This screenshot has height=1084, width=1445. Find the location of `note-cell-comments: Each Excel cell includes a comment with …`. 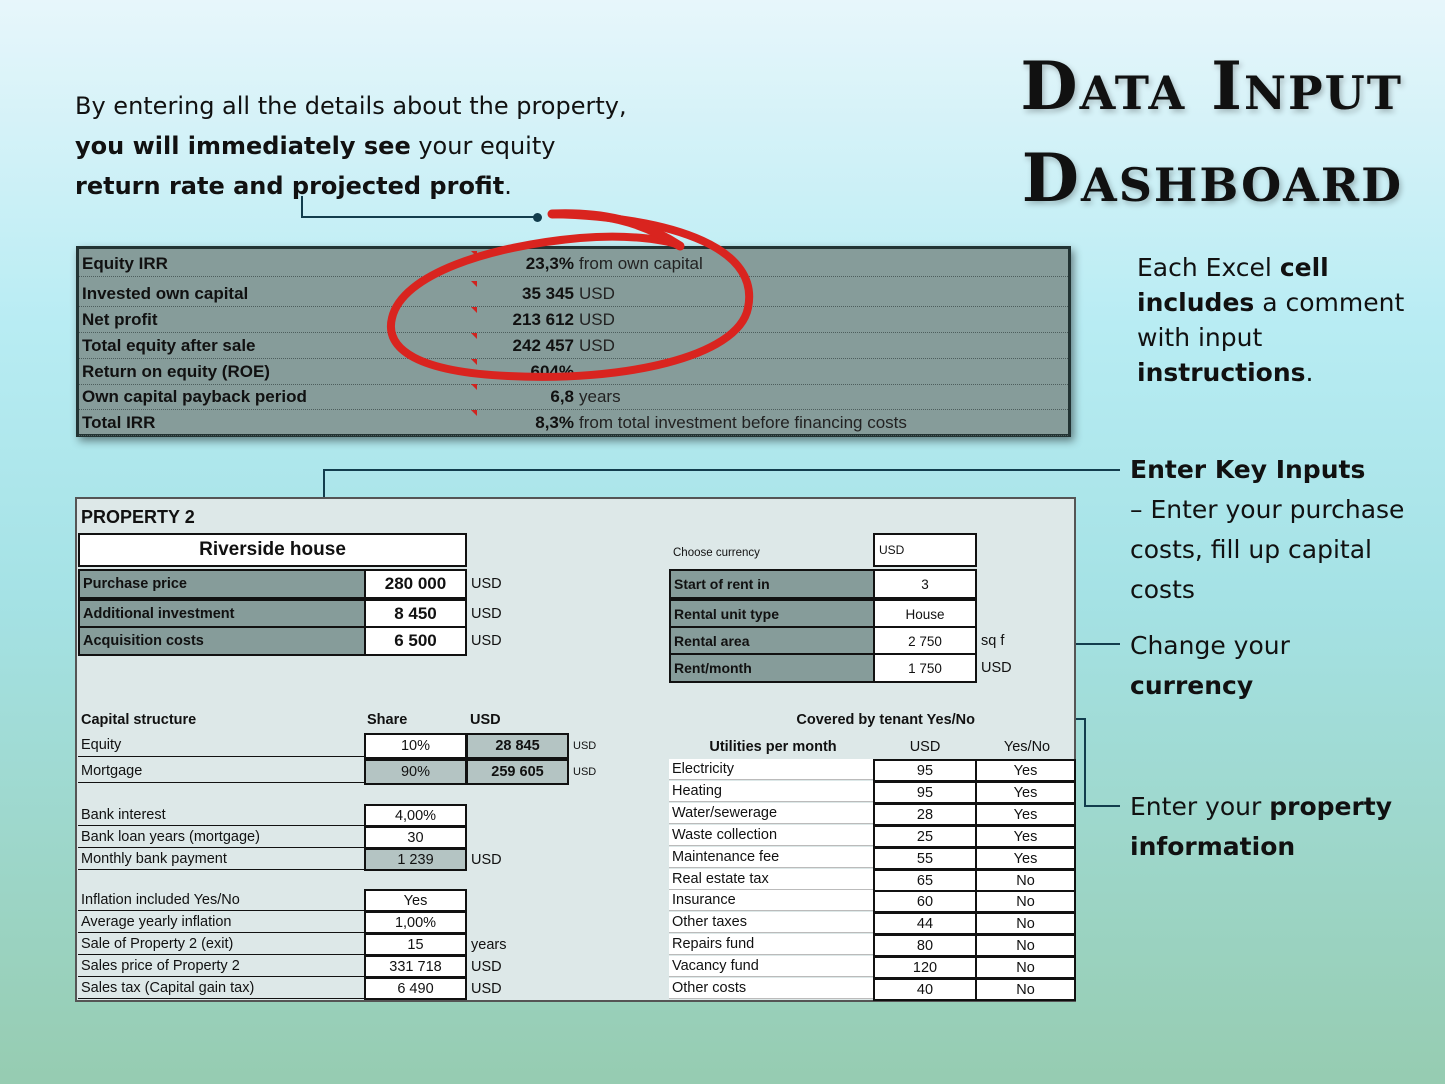

note-cell-comments: Each Excel cell includes a comment with … is located at coordinates (1279, 320).